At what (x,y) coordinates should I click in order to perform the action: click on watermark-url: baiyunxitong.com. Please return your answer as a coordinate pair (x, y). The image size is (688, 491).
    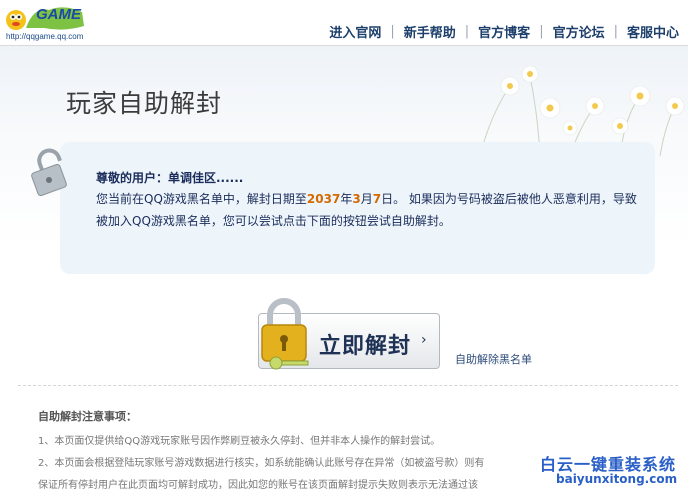
    Looking at the image, I should click on (617, 479).